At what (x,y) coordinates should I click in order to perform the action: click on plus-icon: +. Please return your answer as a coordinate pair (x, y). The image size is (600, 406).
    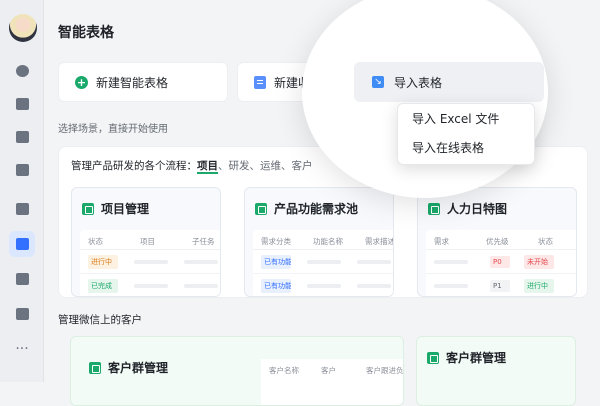
    Looking at the image, I should click on (81, 82).